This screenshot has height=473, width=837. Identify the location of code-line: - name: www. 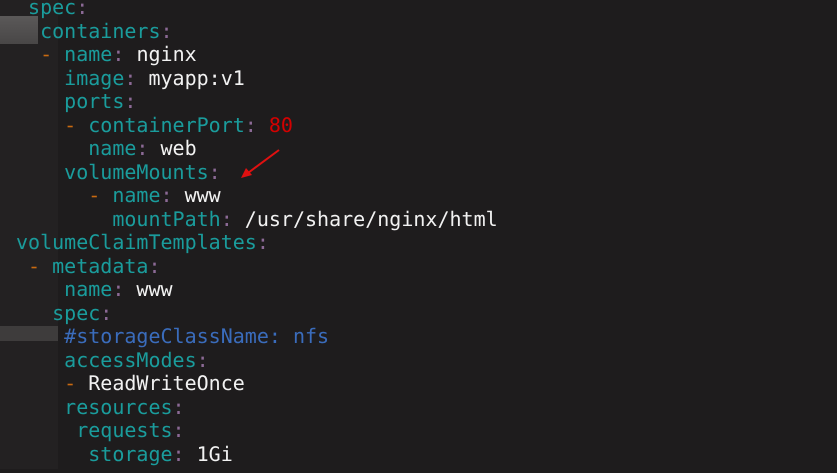
(154, 196).